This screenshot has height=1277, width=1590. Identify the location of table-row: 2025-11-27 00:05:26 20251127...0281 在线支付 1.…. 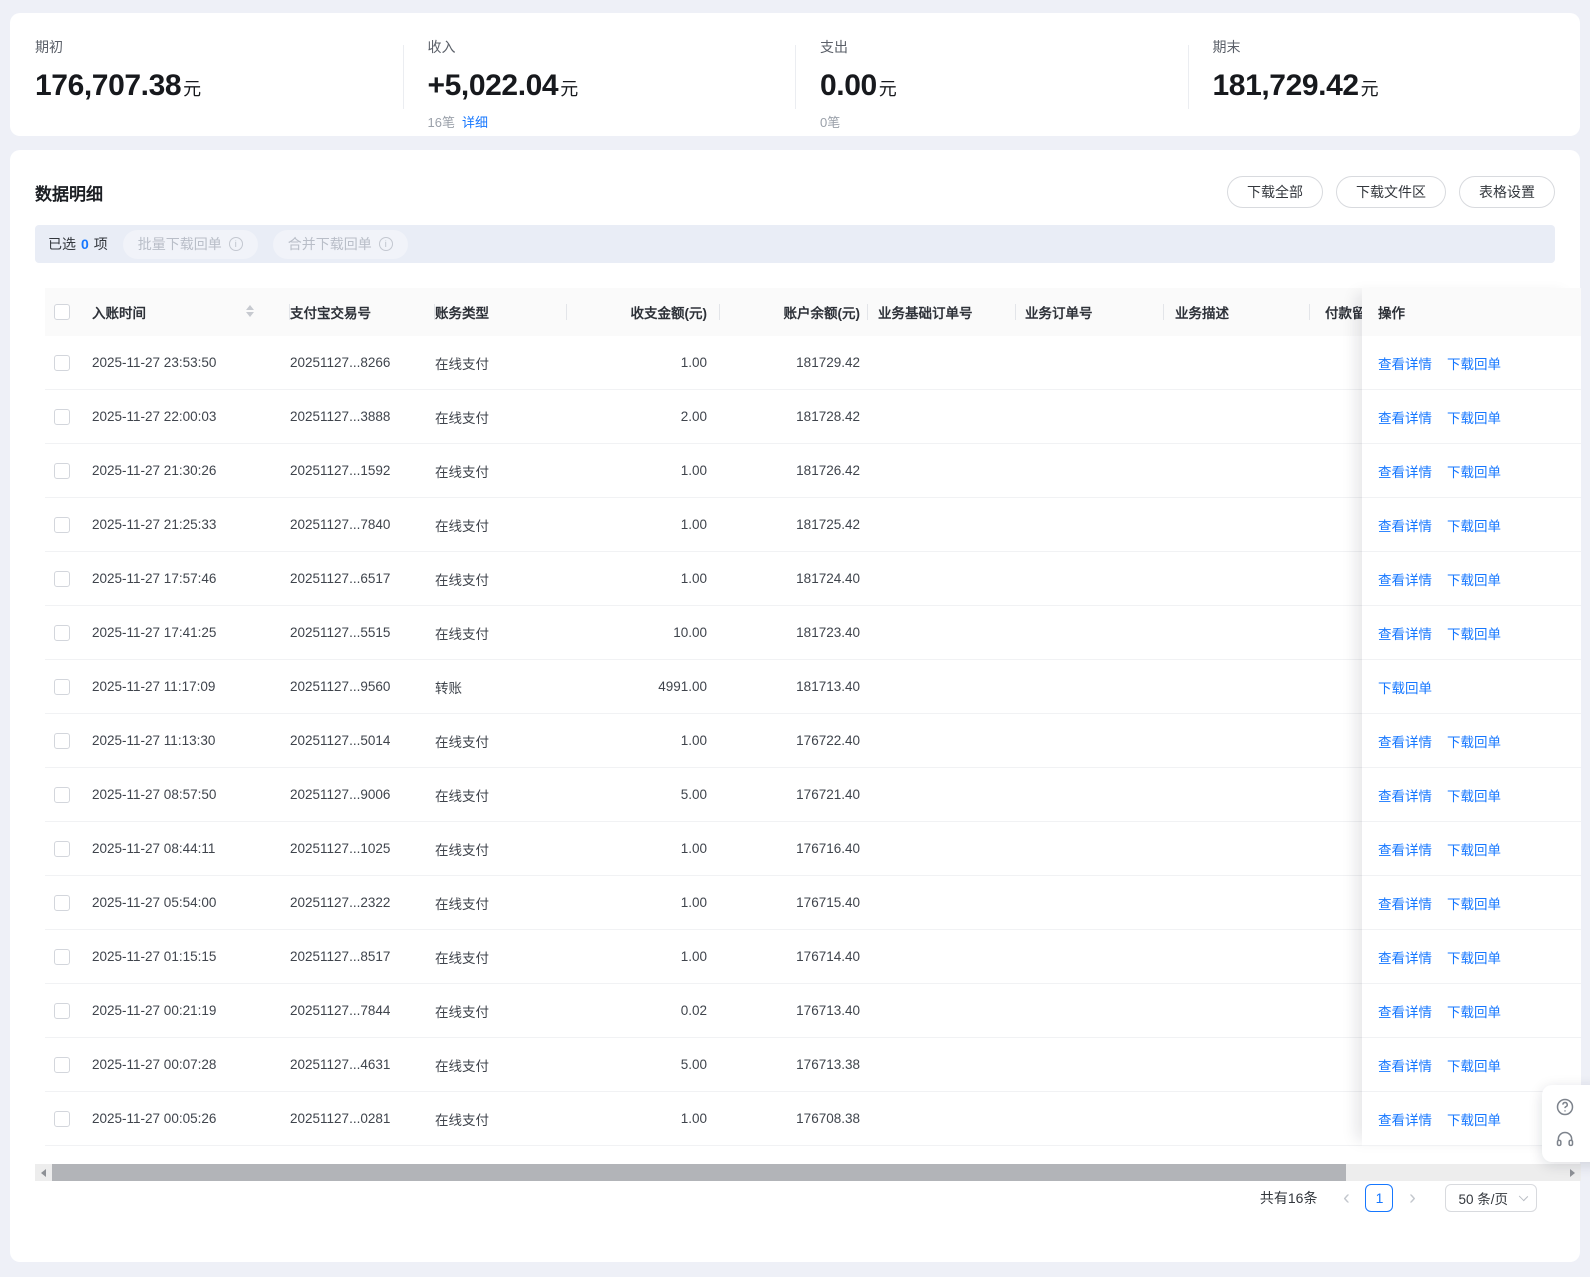
(813, 1119).